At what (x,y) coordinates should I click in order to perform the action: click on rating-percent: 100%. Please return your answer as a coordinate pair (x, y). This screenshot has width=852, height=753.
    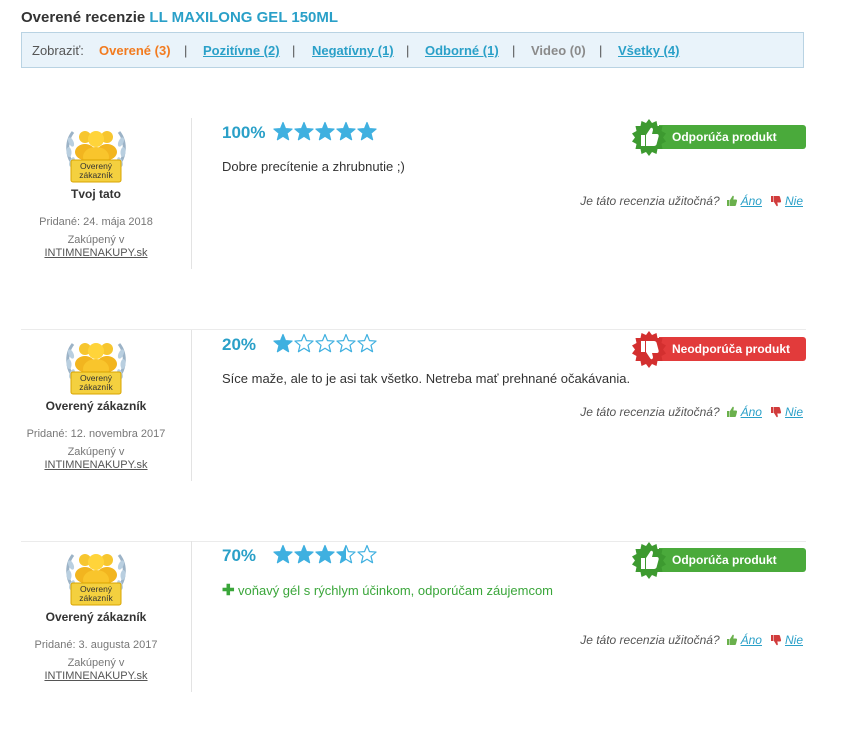
    Looking at the image, I should click on (244, 132).